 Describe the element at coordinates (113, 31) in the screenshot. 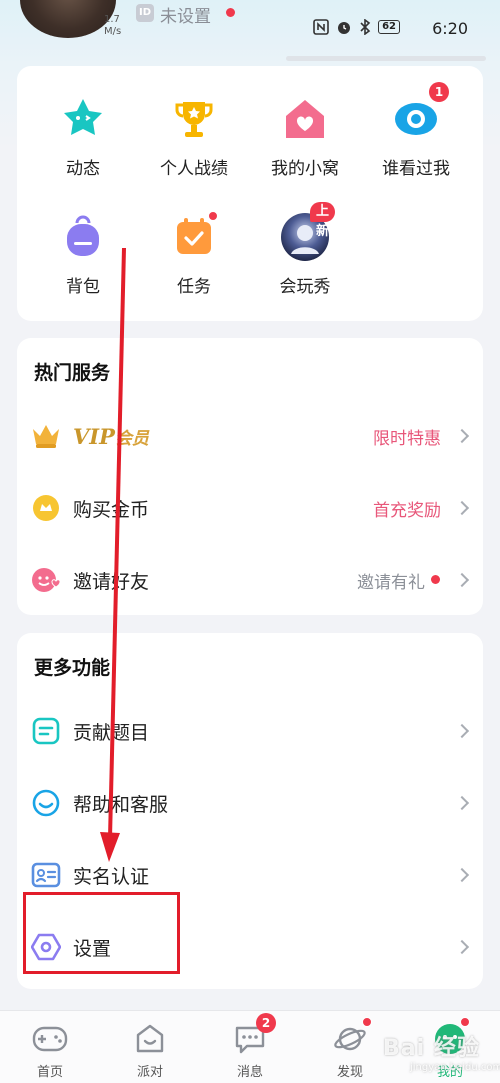

I see `network-speed-unit: M/s` at that location.